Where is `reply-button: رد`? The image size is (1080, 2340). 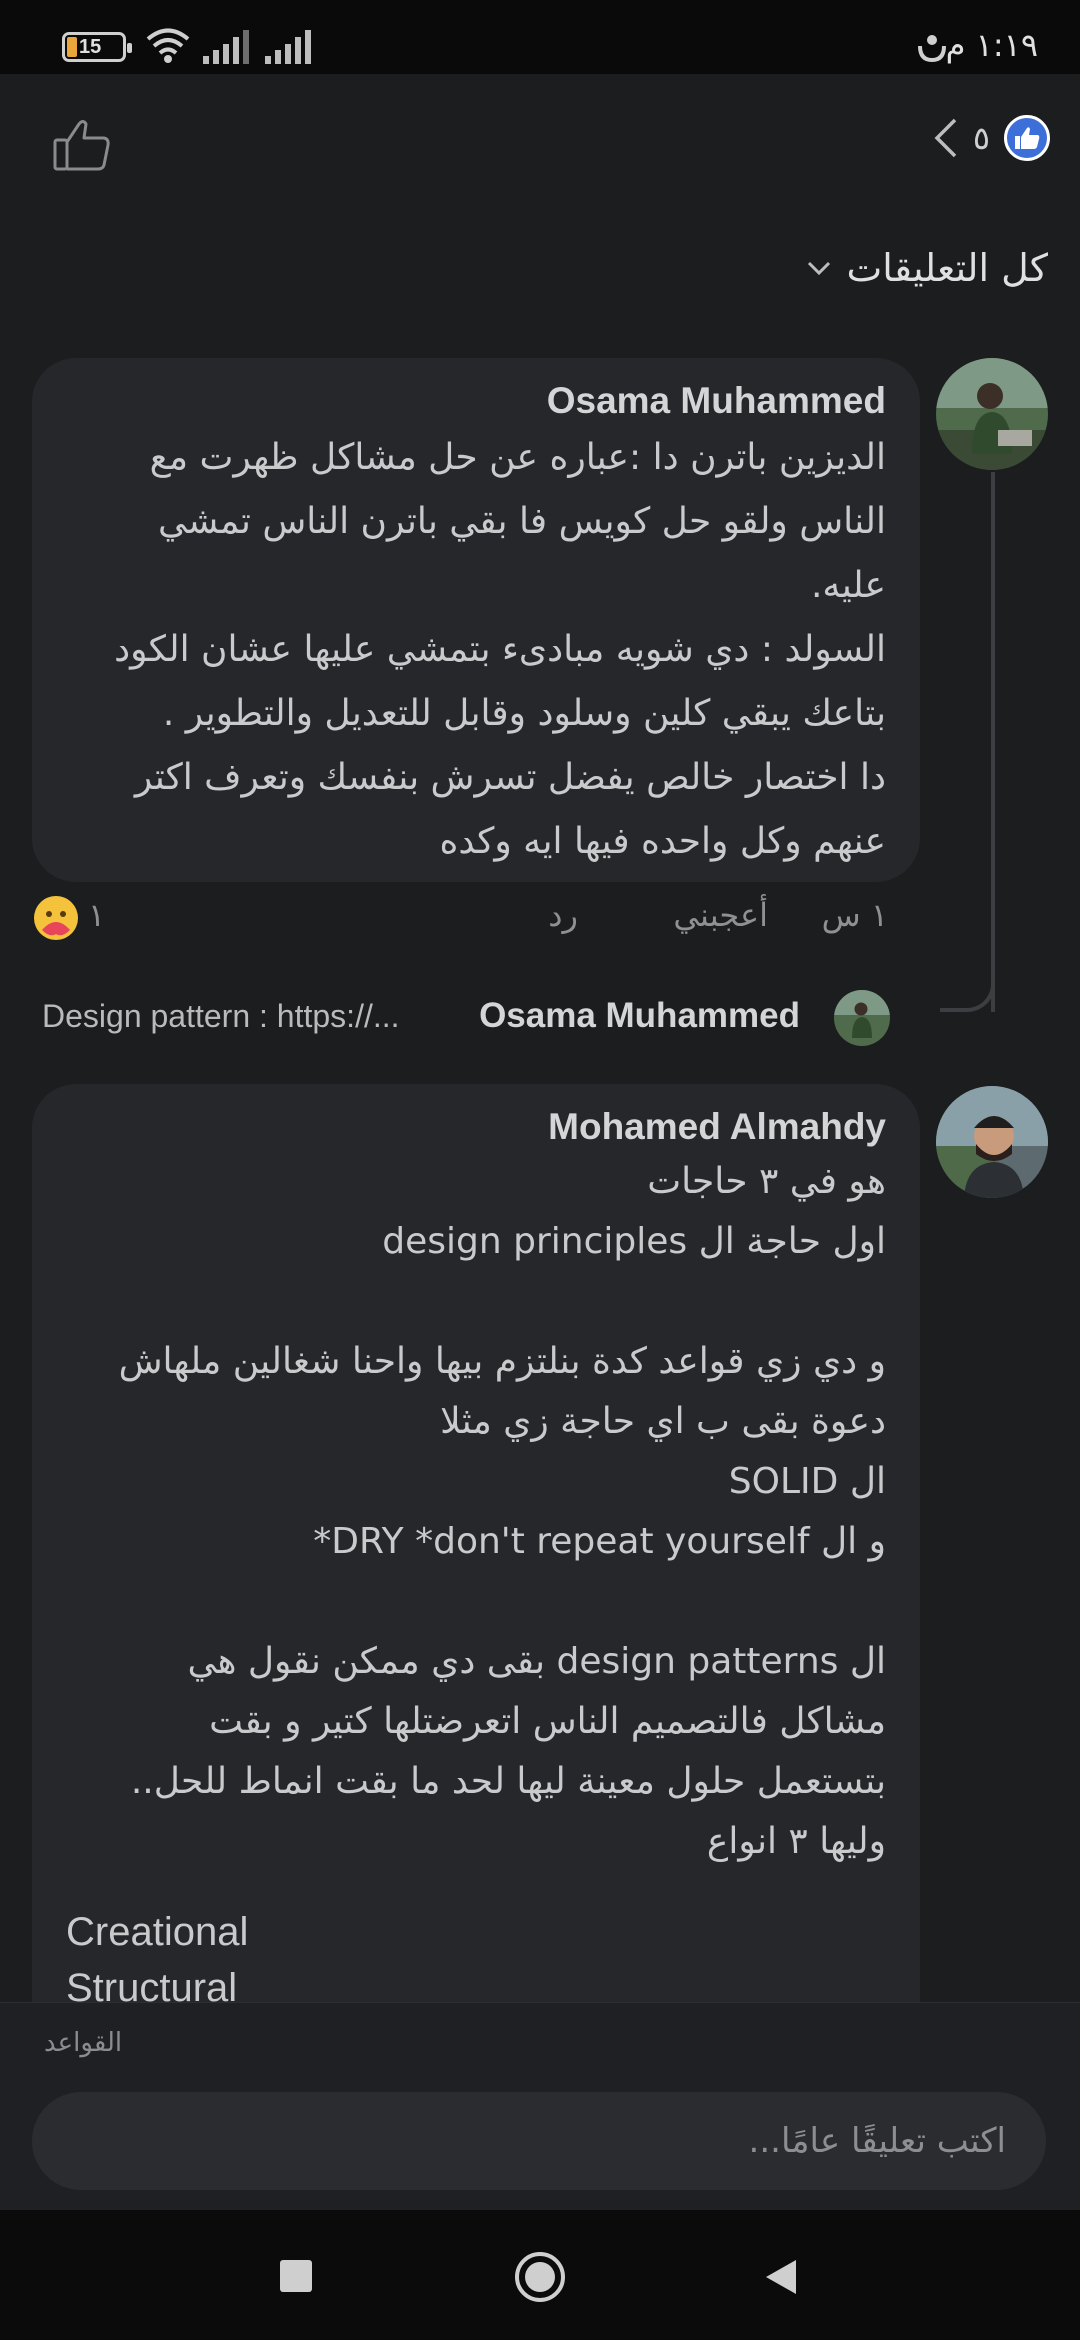
reply-button: رد is located at coordinates (563, 915).